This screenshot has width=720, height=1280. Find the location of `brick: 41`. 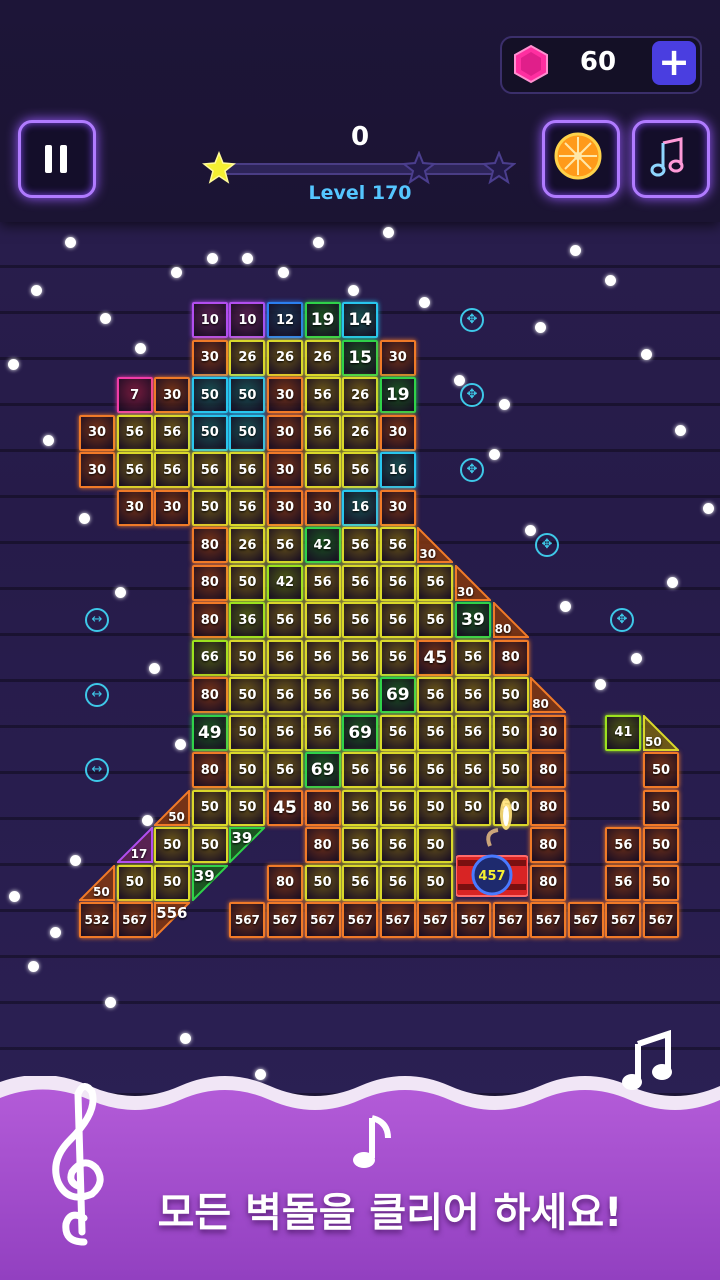

brick: 41 is located at coordinates (623, 732).